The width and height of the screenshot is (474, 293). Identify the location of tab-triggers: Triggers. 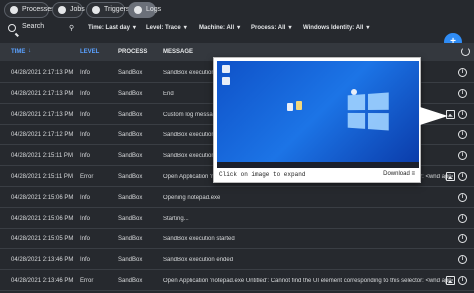
(107, 10).